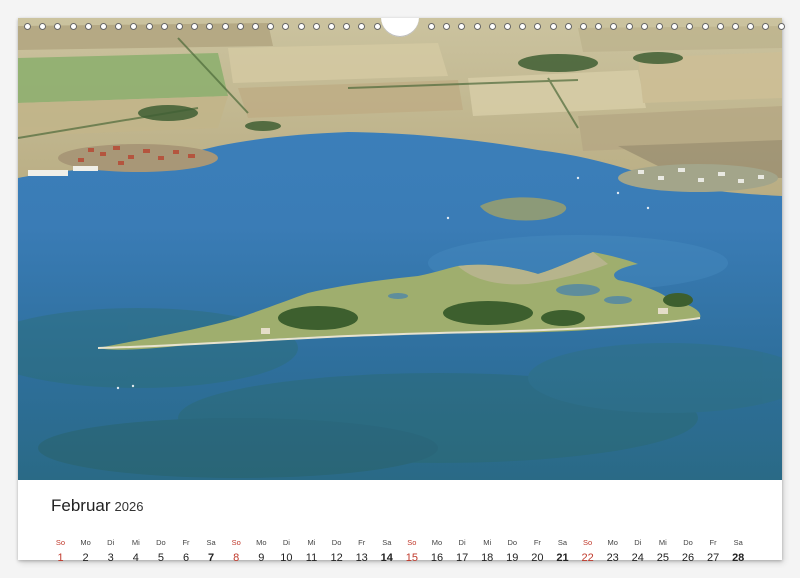 This screenshot has width=800, height=578. Describe the element at coordinates (60, 551) in the screenshot. I see `day-cell: So 1` at that location.